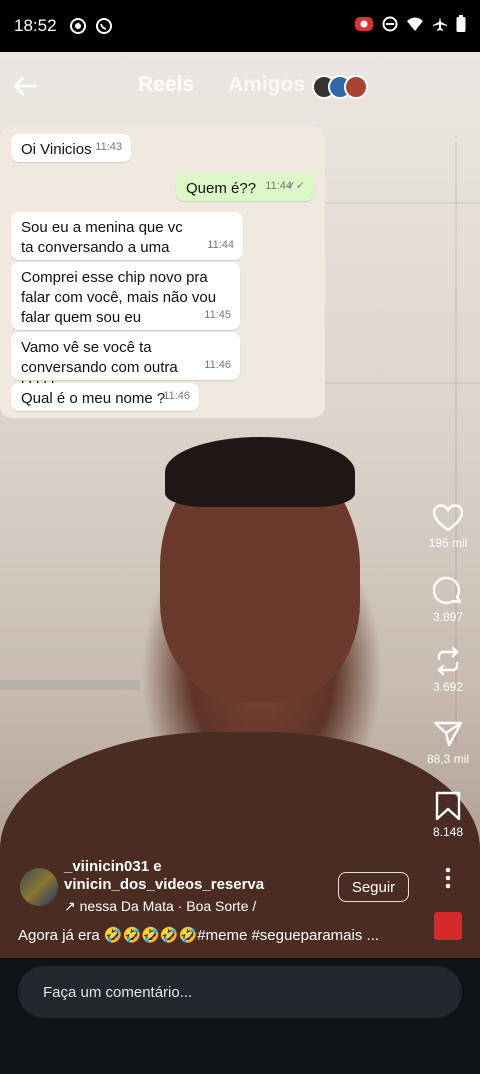 The height and width of the screenshot is (1074, 480). What do you see at coordinates (221, 188) in the screenshot?
I see `message-text: Quem é??` at bounding box center [221, 188].